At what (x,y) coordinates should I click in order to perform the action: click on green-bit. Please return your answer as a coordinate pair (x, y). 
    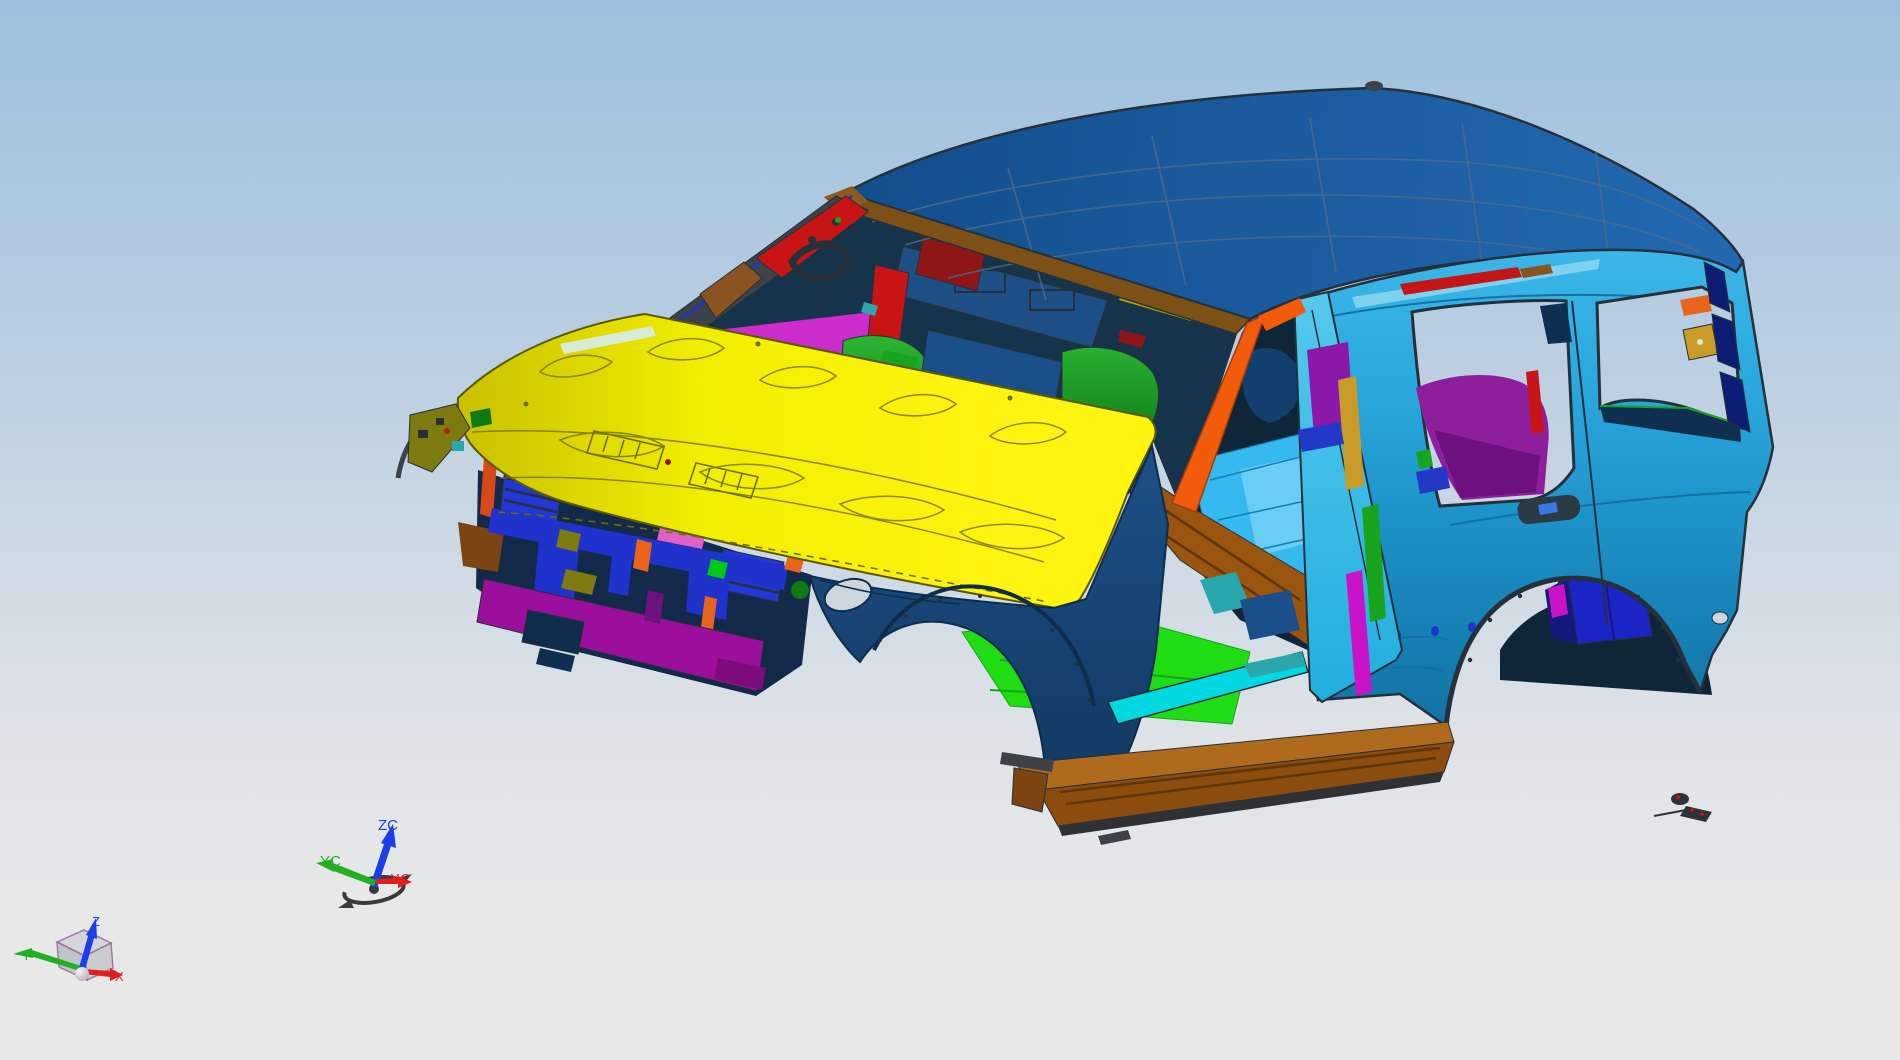
    Looking at the image, I should click on (1424, 459).